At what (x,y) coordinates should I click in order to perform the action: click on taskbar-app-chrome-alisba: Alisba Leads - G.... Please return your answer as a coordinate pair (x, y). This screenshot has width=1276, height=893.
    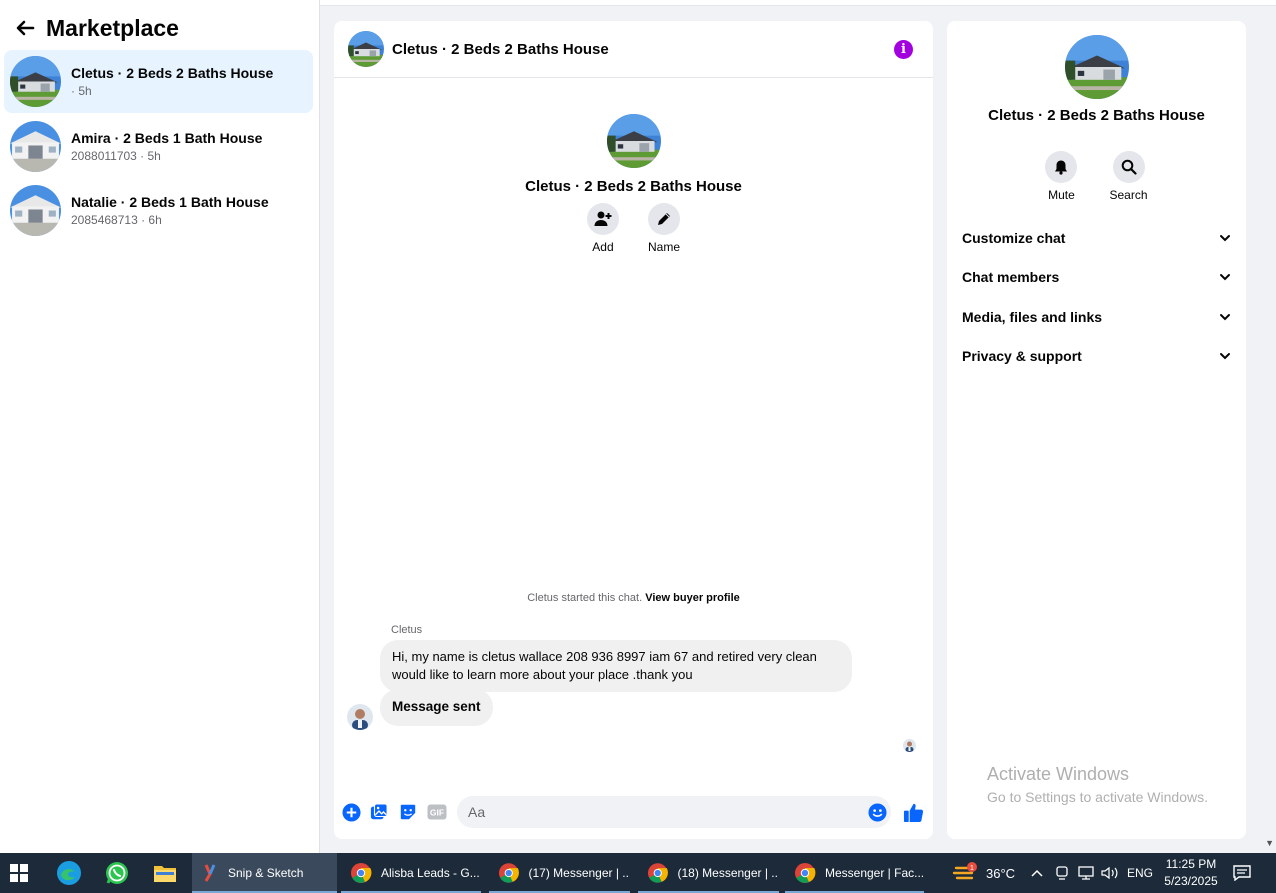
    Looking at the image, I should click on (411, 873).